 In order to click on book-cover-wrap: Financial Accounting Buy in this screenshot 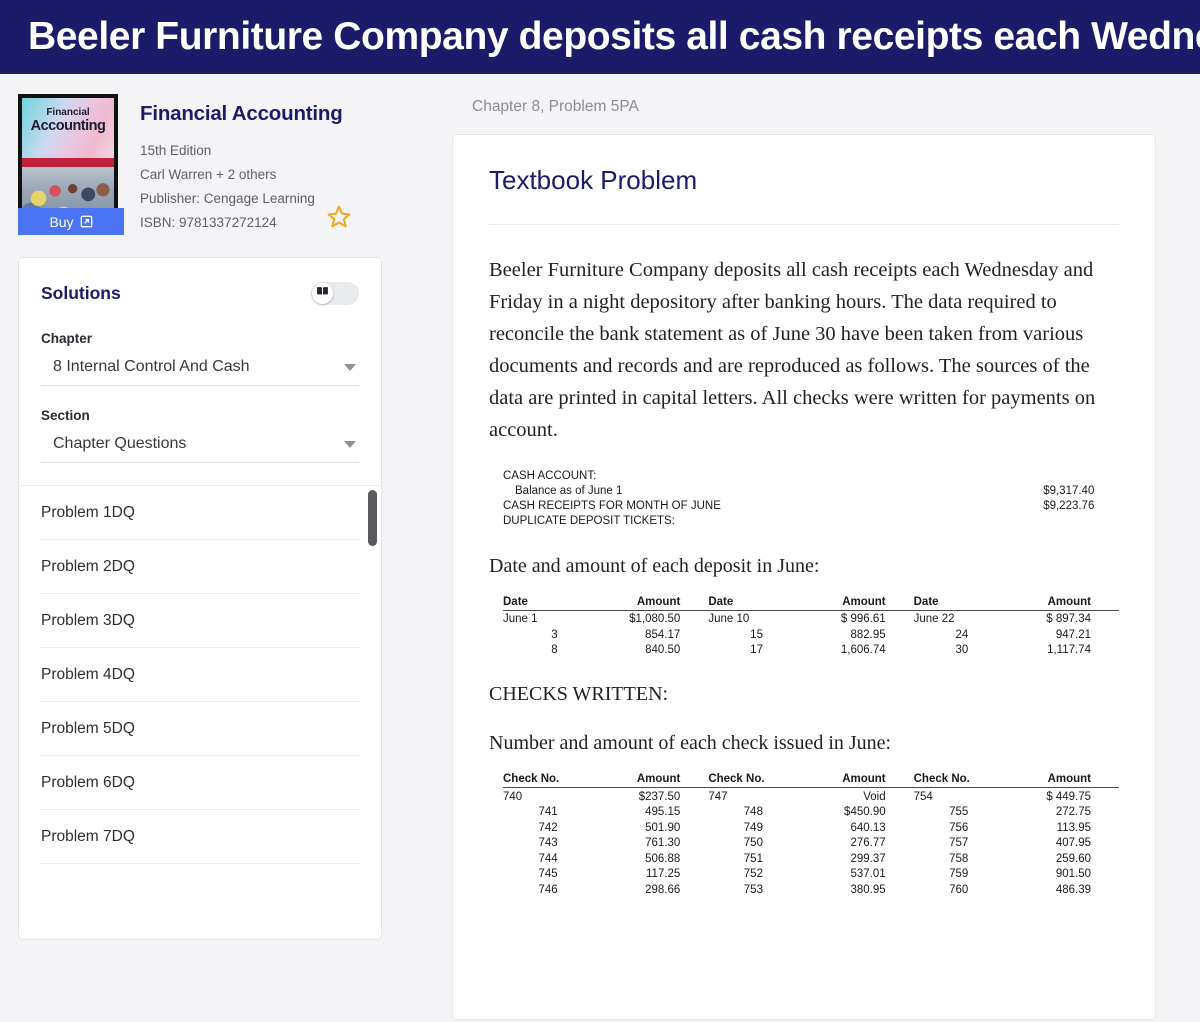, I will do `click(71, 164)`.